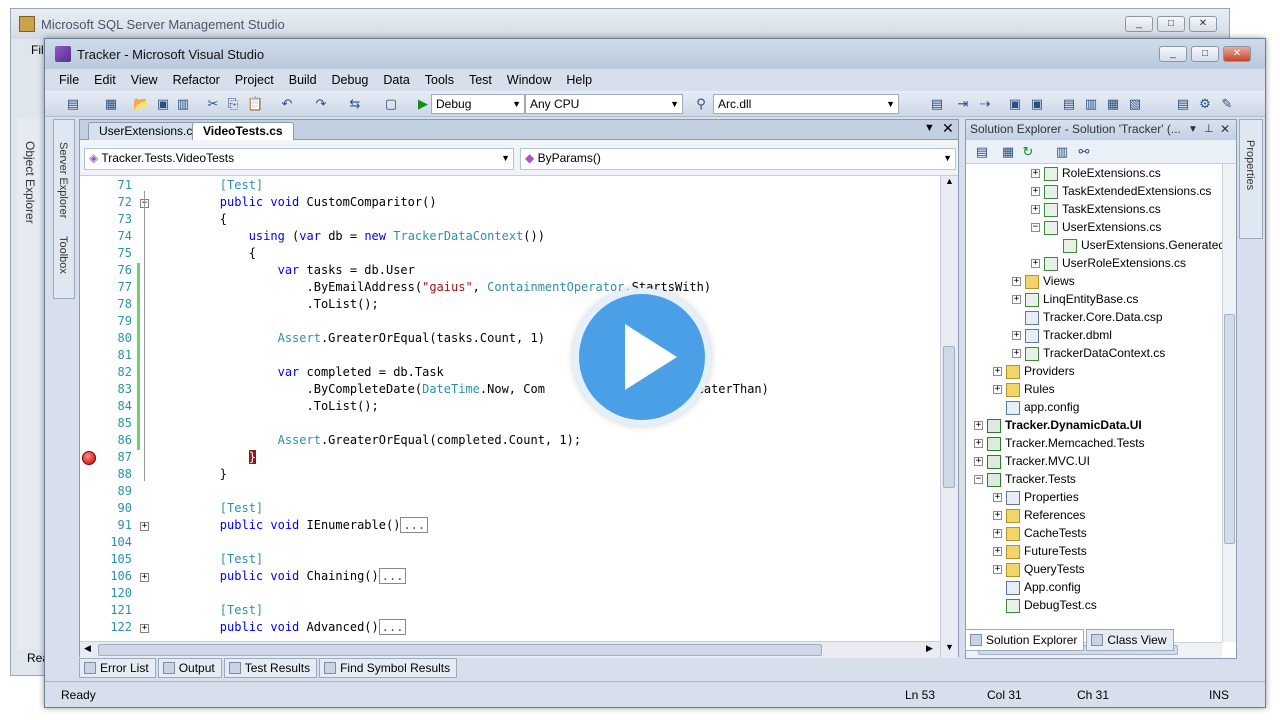 This screenshot has width=1280, height=720. I want to click on object-explorer-tab: Object Explorer, so click(32, 384).